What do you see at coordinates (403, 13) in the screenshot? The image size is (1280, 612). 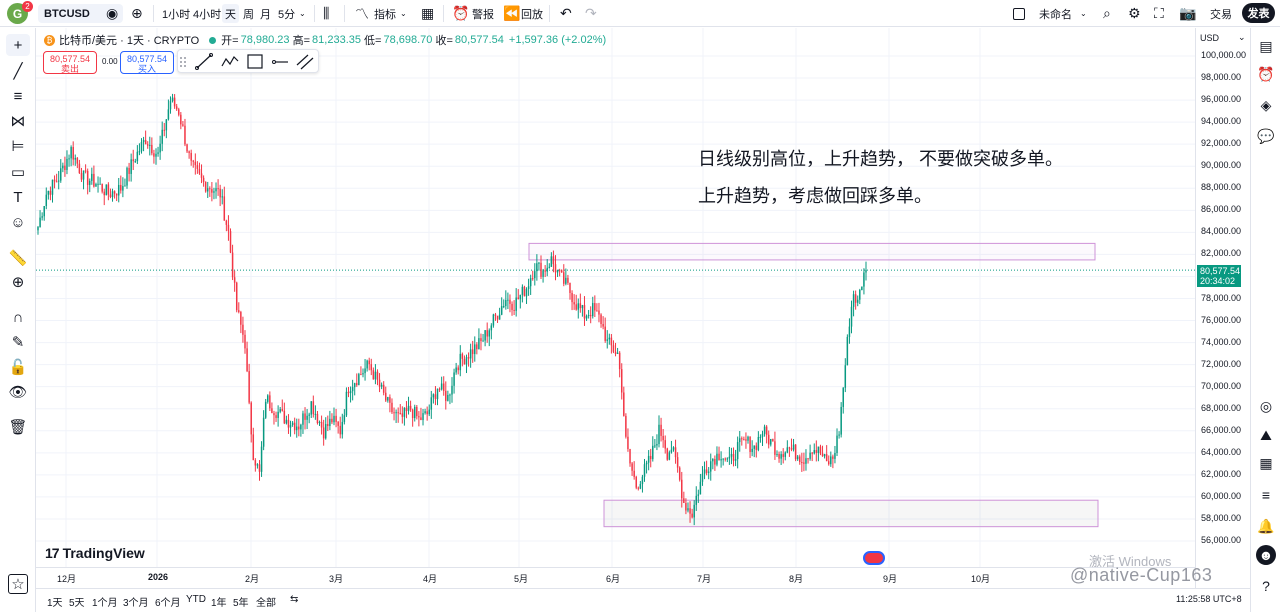 I see `indicators-chevron-icon: ⌄` at bounding box center [403, 13].